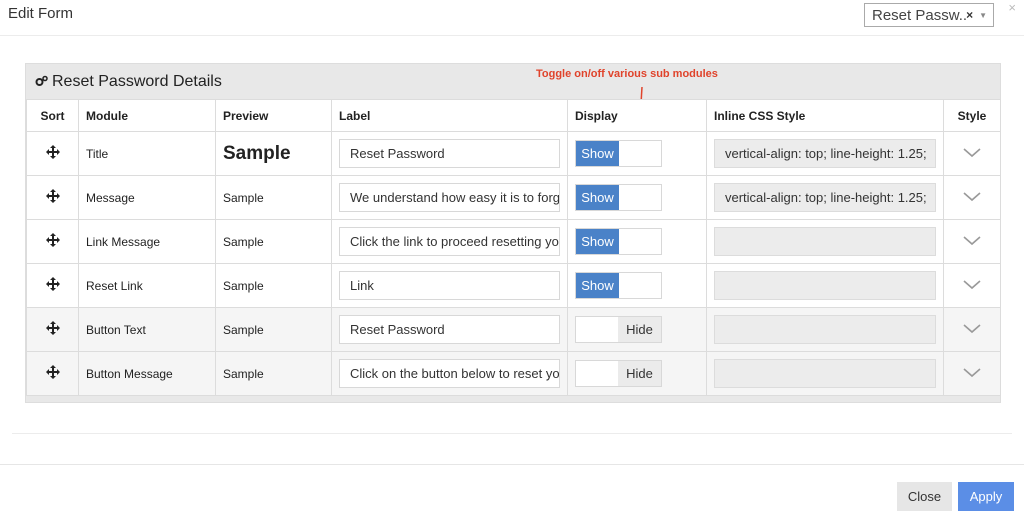 The image size is (1024, 523). I want to click on module-name: Reset Link, so click(147, 285).